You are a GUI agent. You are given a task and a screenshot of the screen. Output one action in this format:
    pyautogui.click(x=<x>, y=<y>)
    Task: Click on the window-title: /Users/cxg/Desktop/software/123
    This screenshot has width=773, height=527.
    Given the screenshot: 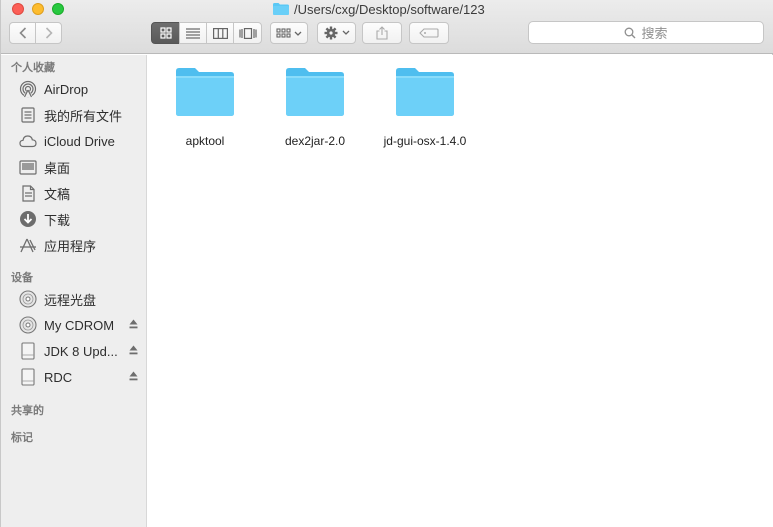 What is the action you would take?
    pyautogui.click(x=379, y=9)
    